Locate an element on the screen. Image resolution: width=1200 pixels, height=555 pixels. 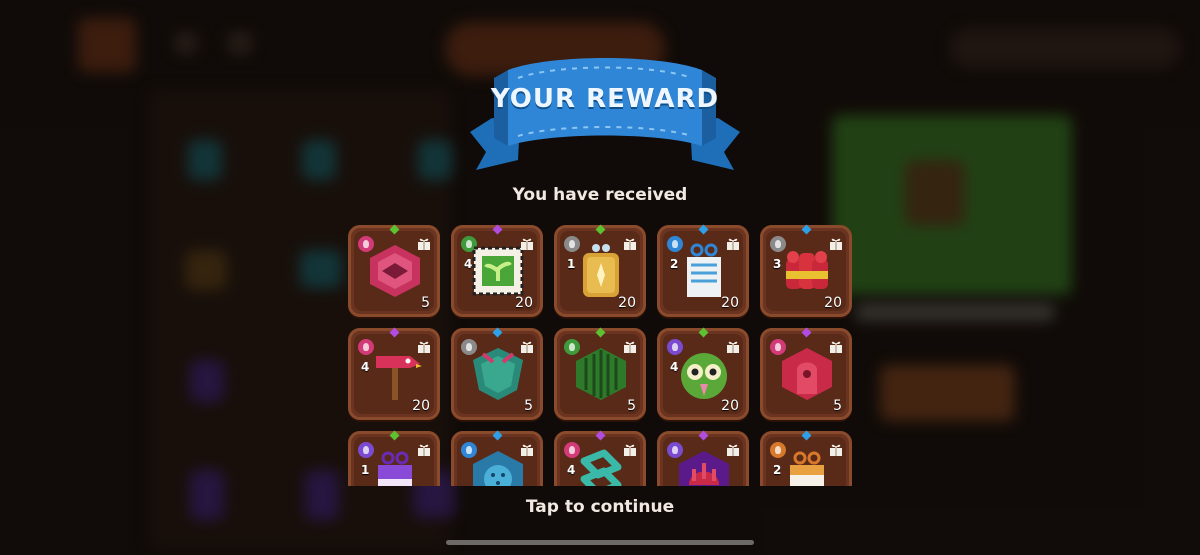
gold-tag-icon is located at coordinates (601, 270).